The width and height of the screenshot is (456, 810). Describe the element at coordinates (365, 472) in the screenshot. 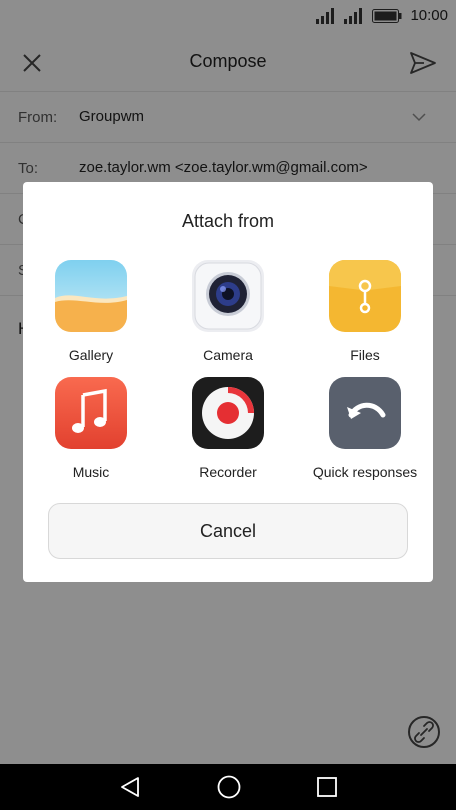

I see `option-label: Quick responses` at that location.